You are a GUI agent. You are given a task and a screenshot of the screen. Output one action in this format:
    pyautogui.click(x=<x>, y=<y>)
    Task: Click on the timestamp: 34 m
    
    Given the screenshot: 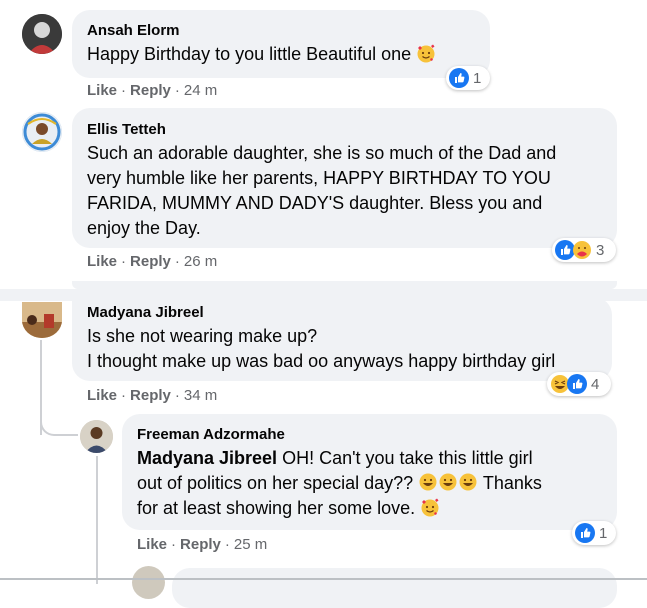 What is the action you would take?
    pyautogui.click(x=200, y=395)
    